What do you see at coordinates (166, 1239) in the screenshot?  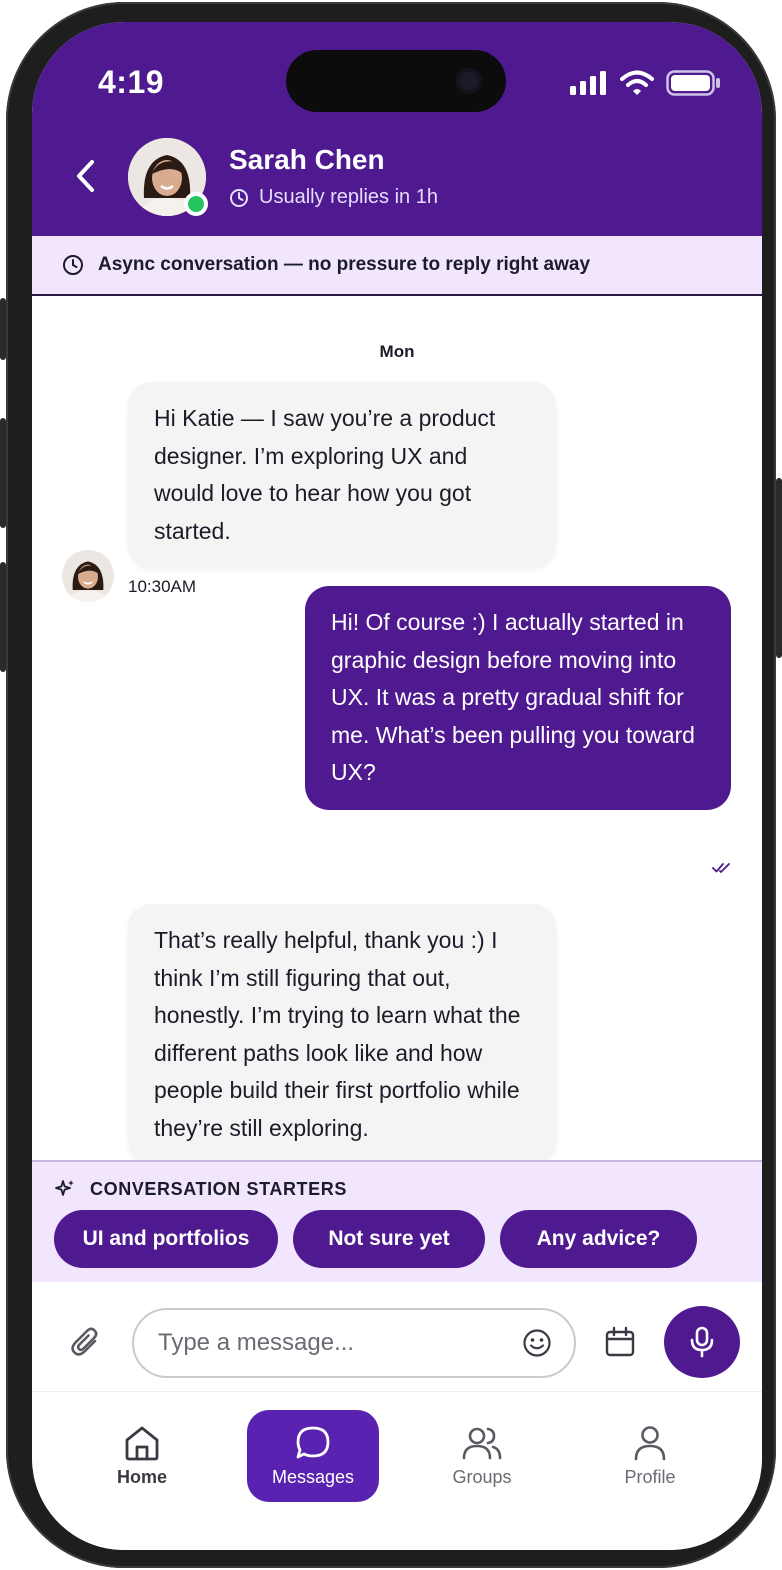 I see `starter-chip: UI and portfolios` at bounding box center [166, 1239].